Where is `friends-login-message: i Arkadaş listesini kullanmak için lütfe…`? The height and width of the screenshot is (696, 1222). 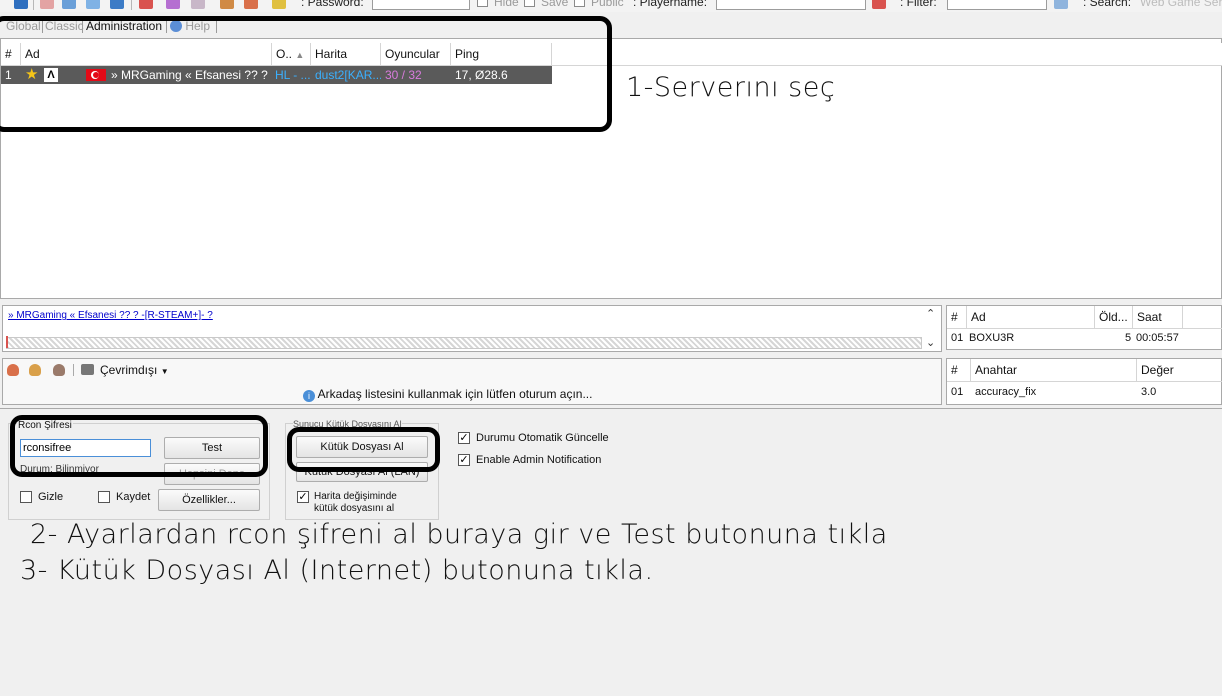
friends-login-message: i Arkadaş listesini kullanmak için lütfe… is located at coordinates (447, 394).